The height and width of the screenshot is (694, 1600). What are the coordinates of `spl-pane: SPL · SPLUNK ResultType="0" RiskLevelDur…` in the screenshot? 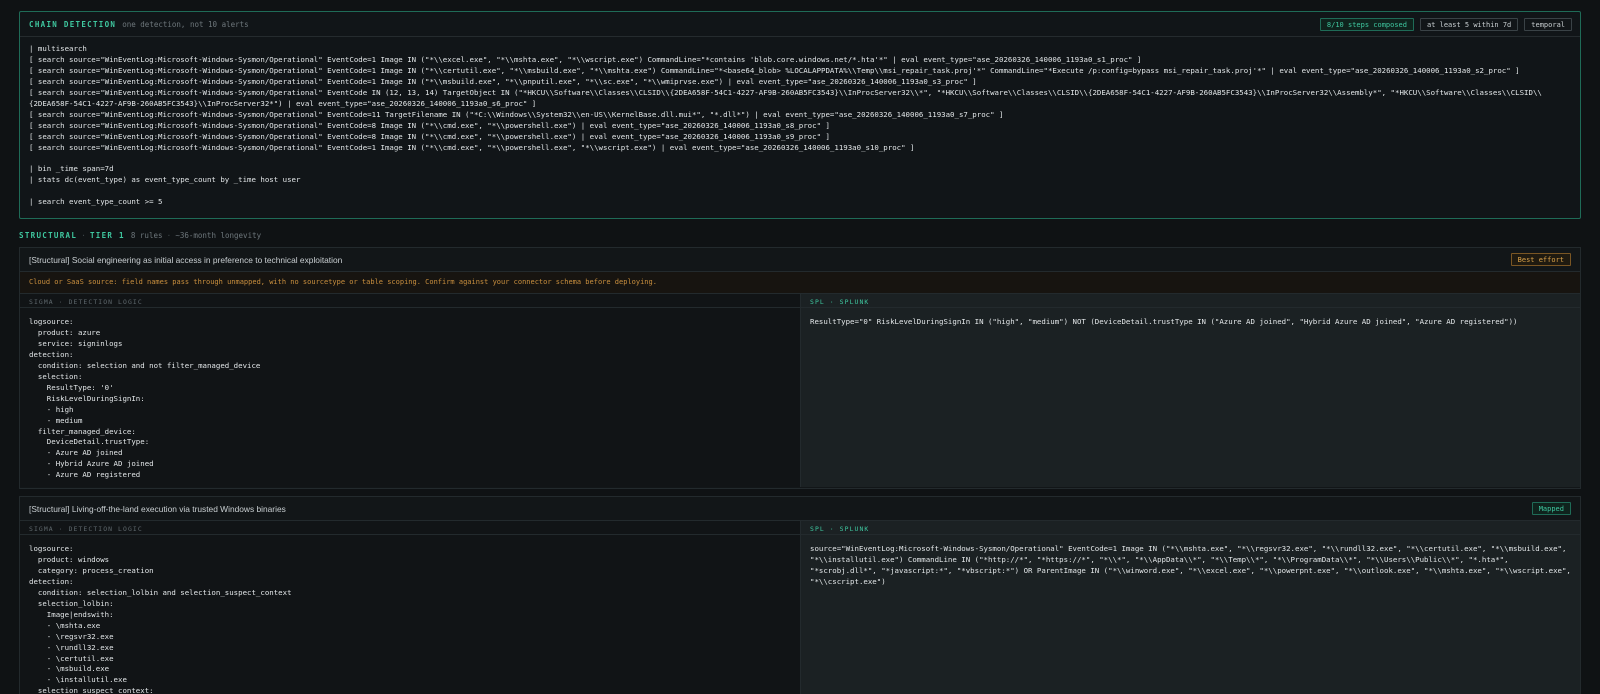 It's located at (1190, 390).